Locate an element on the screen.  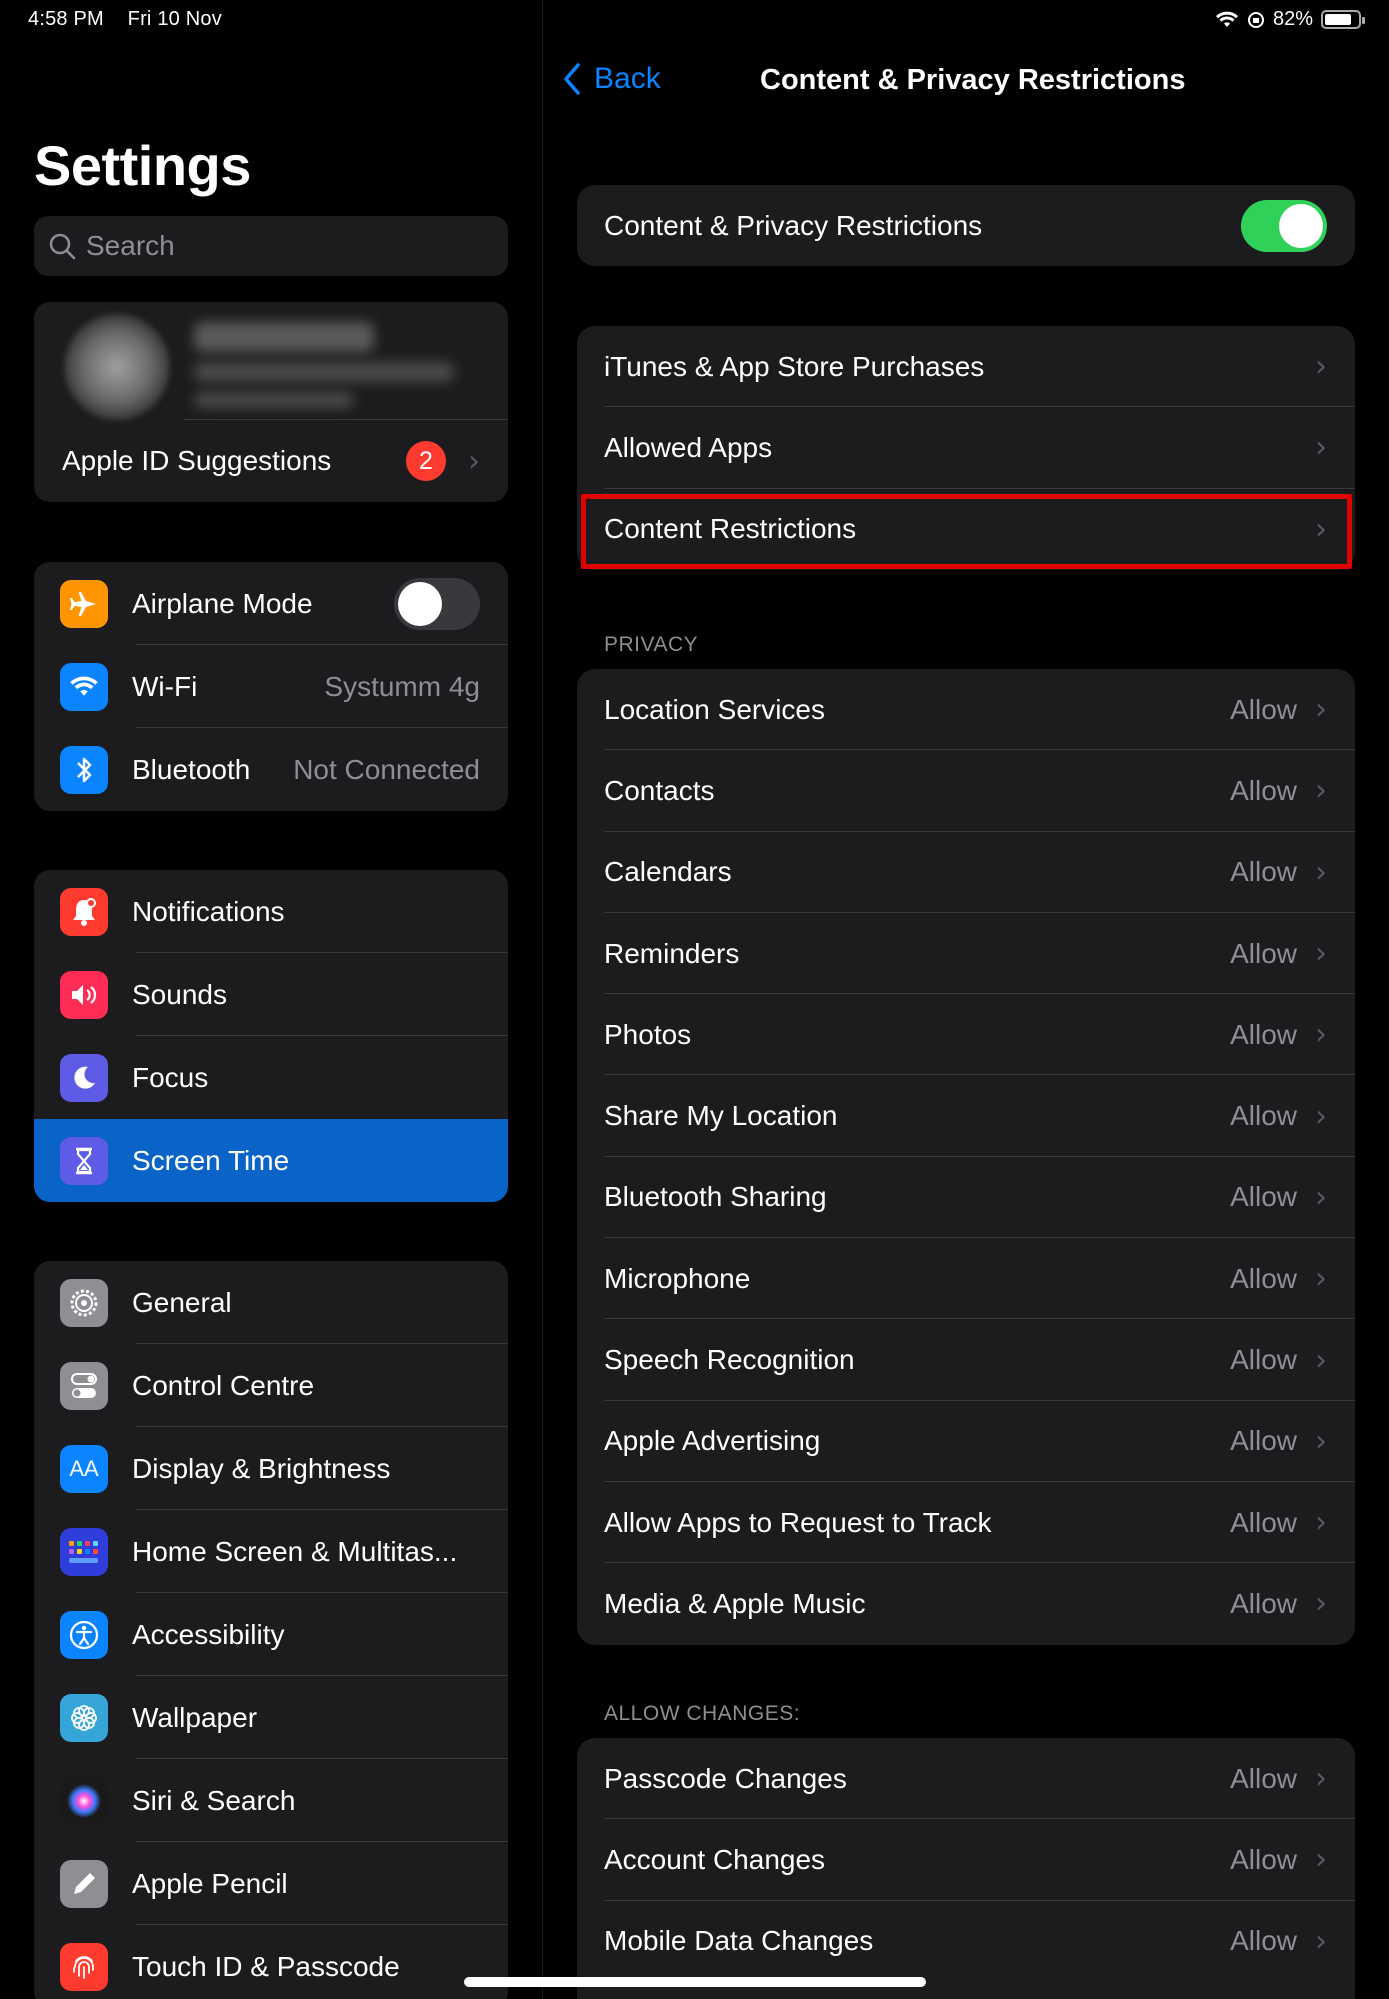
home-indicator is located at coordinates (695, 1982).